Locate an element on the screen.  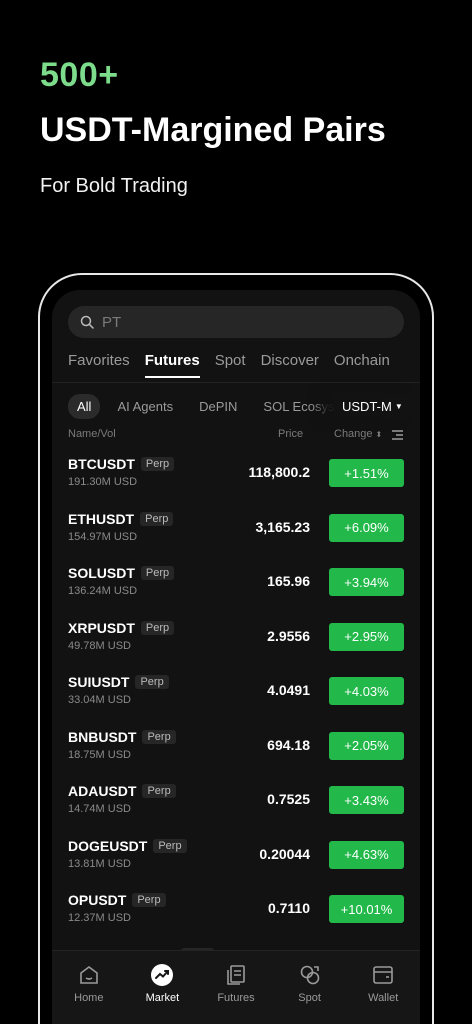
pair-symbol: ADAUSDT Perp is located at coordinates (122, 791).